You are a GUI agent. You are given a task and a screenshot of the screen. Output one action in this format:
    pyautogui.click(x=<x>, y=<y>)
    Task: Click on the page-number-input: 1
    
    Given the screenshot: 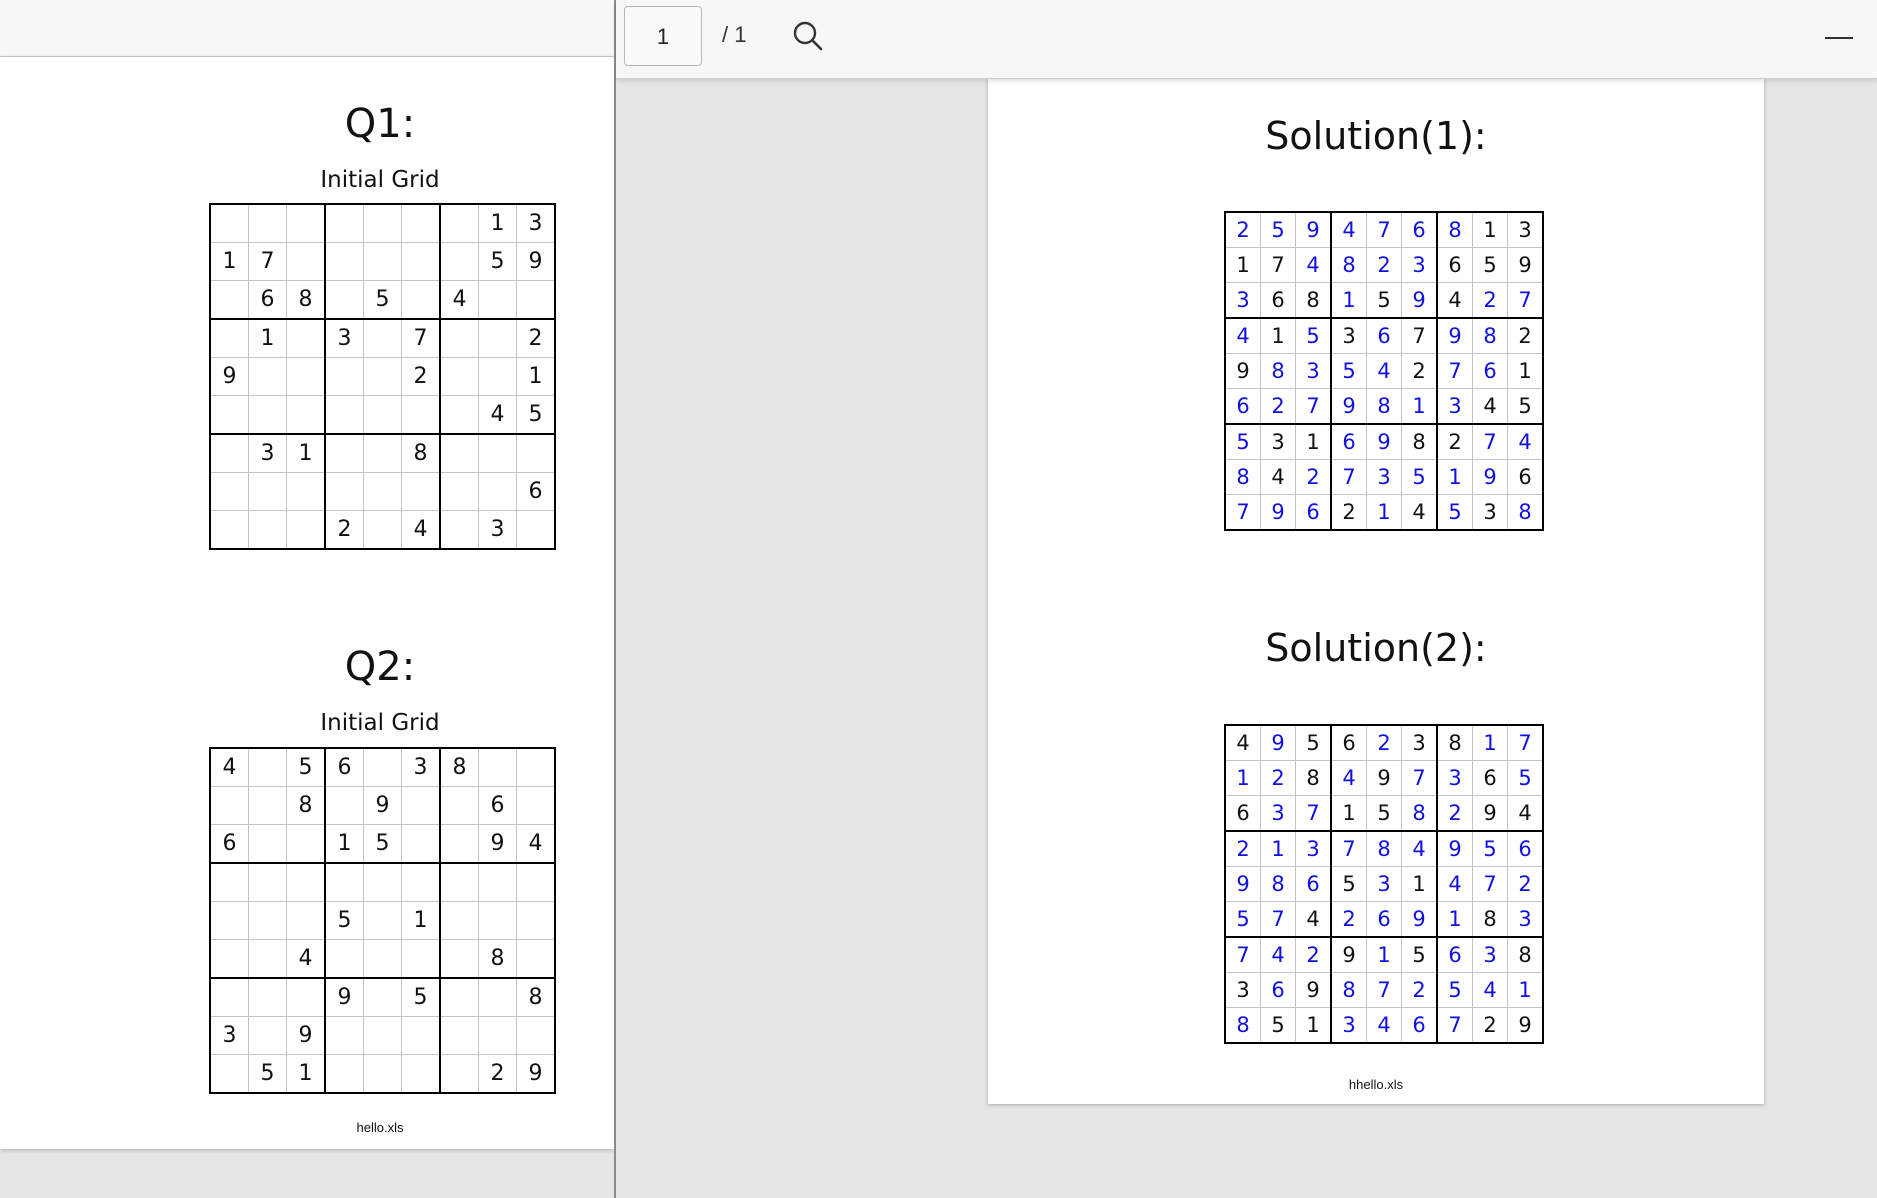 What is the action you would take?
    pyautogui.click(x=663, y=36)
    